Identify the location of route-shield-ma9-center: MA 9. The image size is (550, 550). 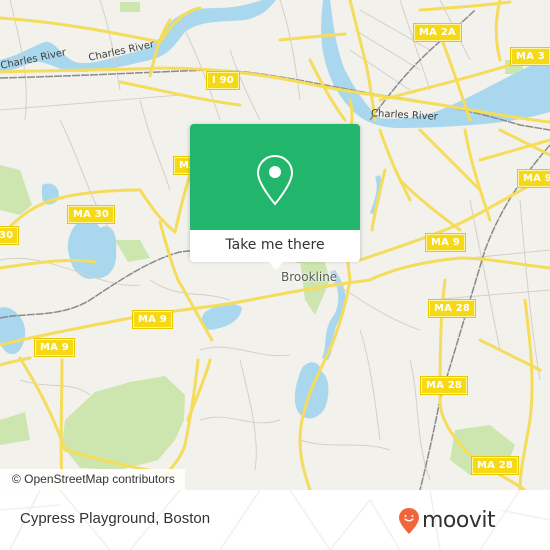
(152, 319).